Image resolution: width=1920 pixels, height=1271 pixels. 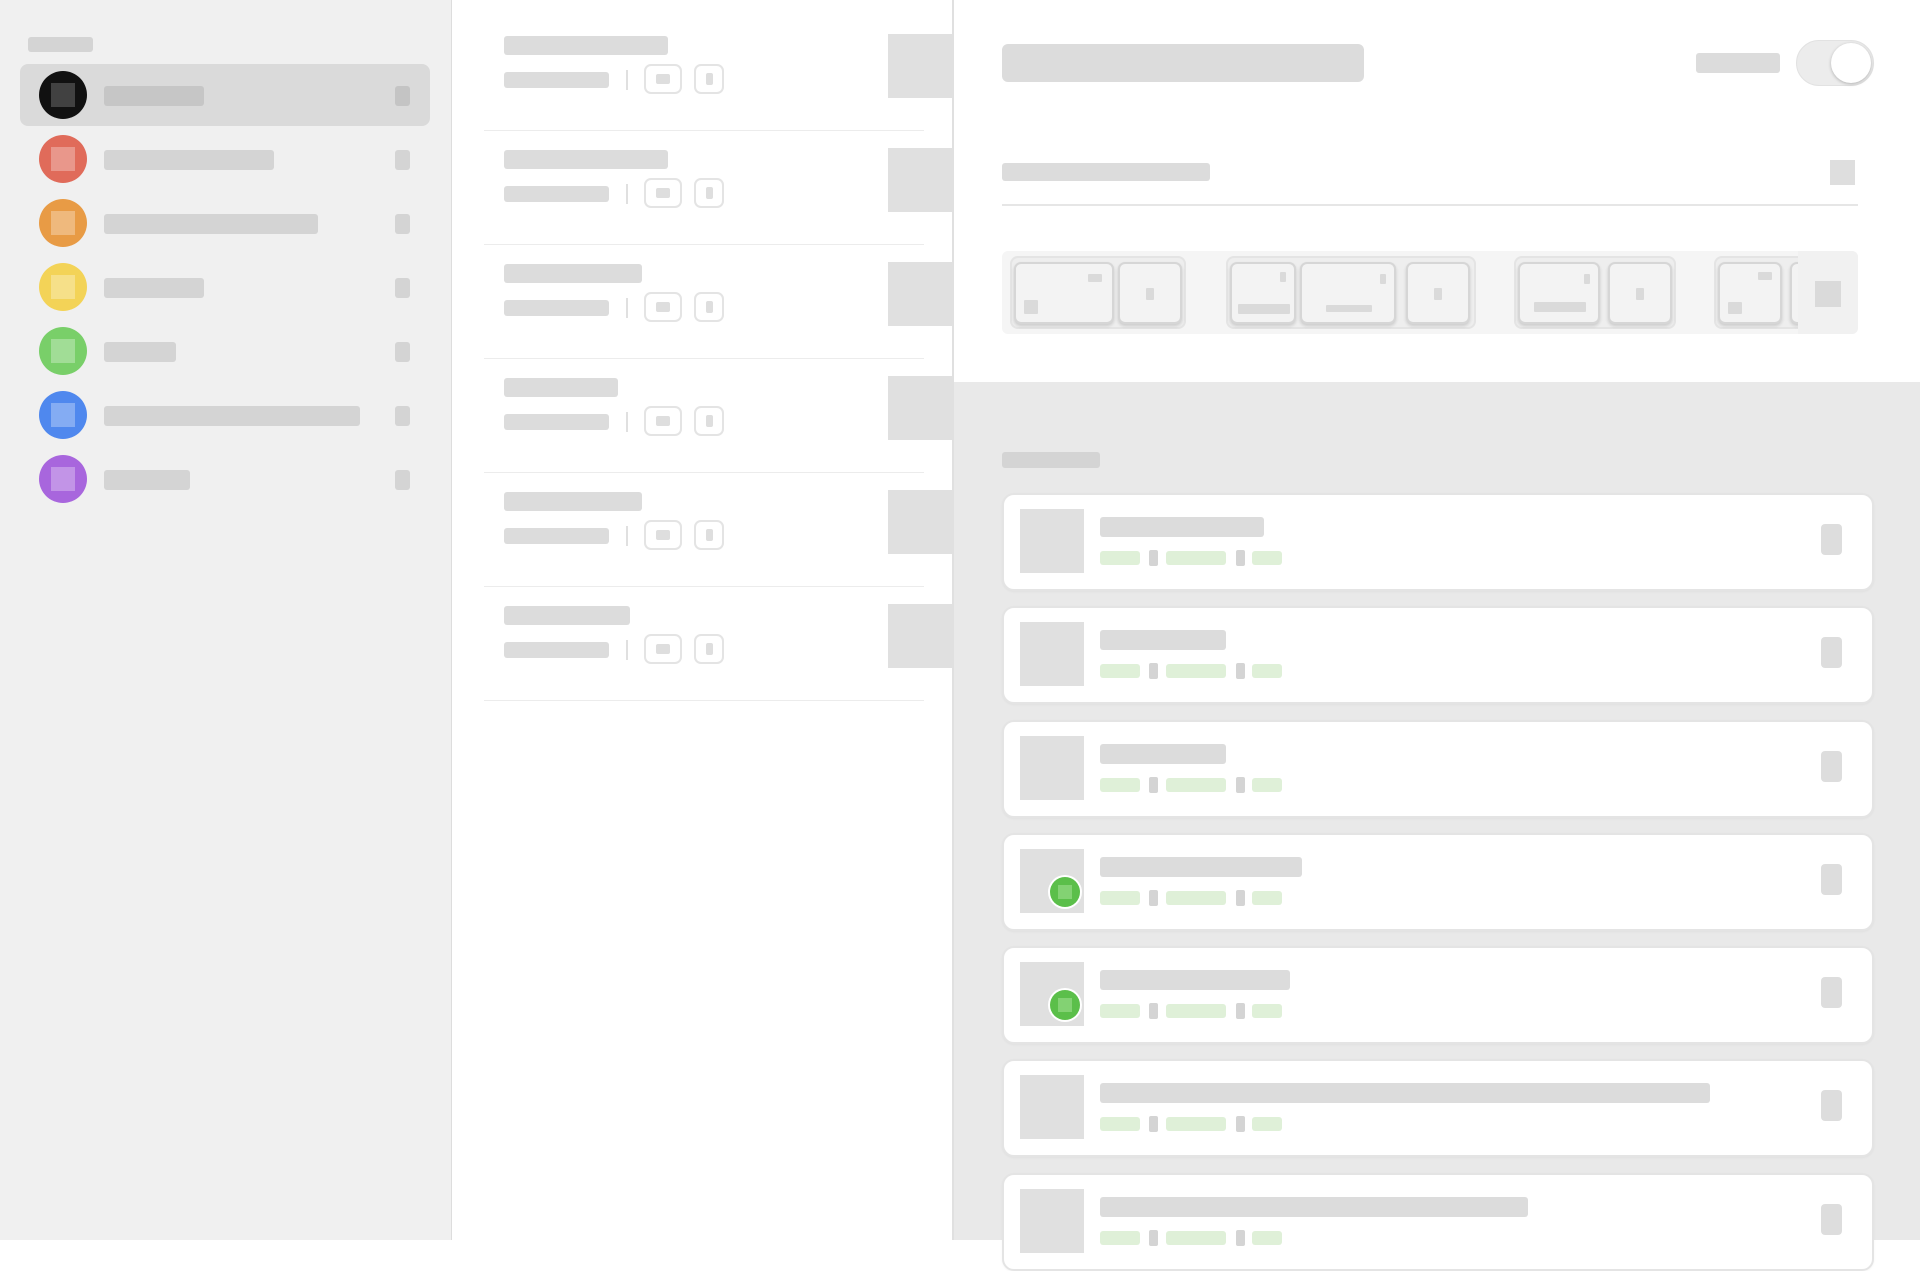 I want to click on sidebar-heading-placeholder, so click(x=60, y=44).